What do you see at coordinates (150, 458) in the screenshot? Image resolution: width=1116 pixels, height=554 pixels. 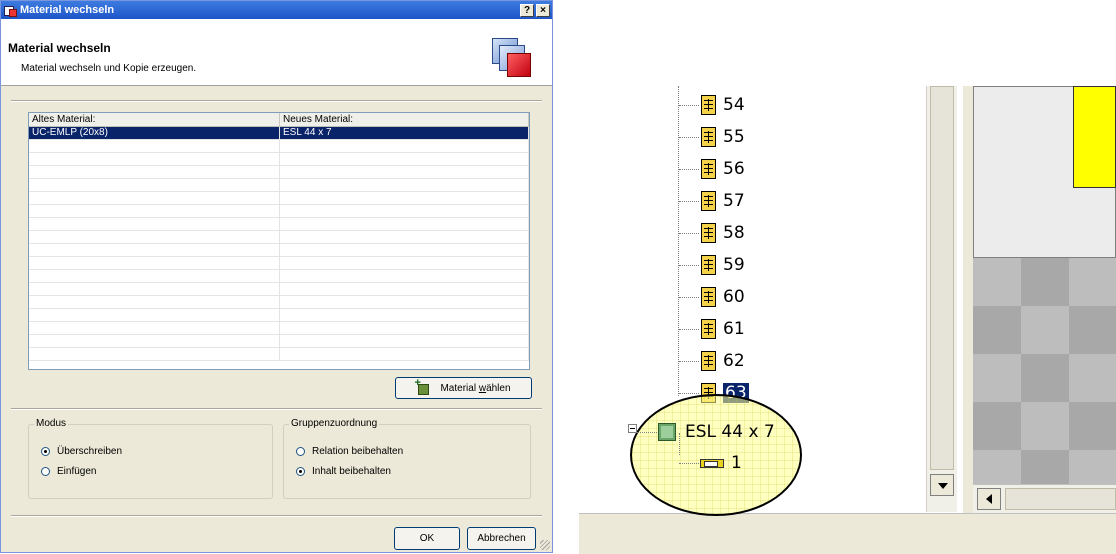 I see `modus-group: Modus Überschreiben Einfügen` at bounding box center [150, 458].